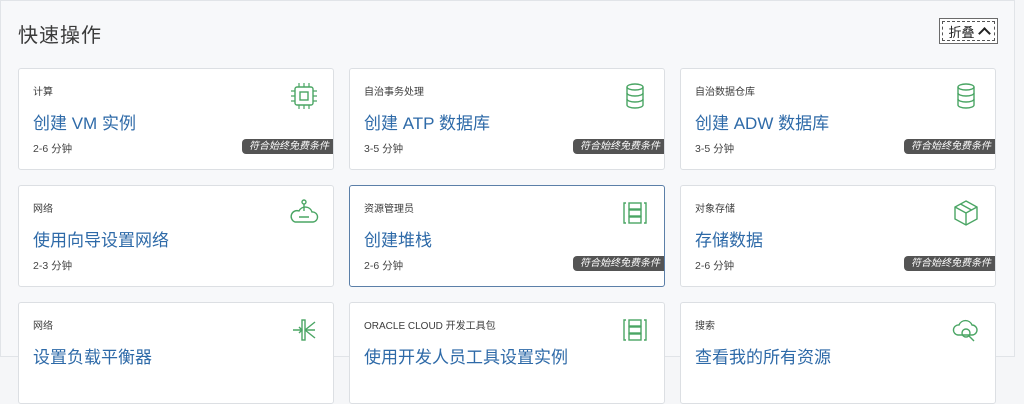 The height and width of the screenshot is (404, 1024). I want to click on network-cloud-icon, so click(304, 211).